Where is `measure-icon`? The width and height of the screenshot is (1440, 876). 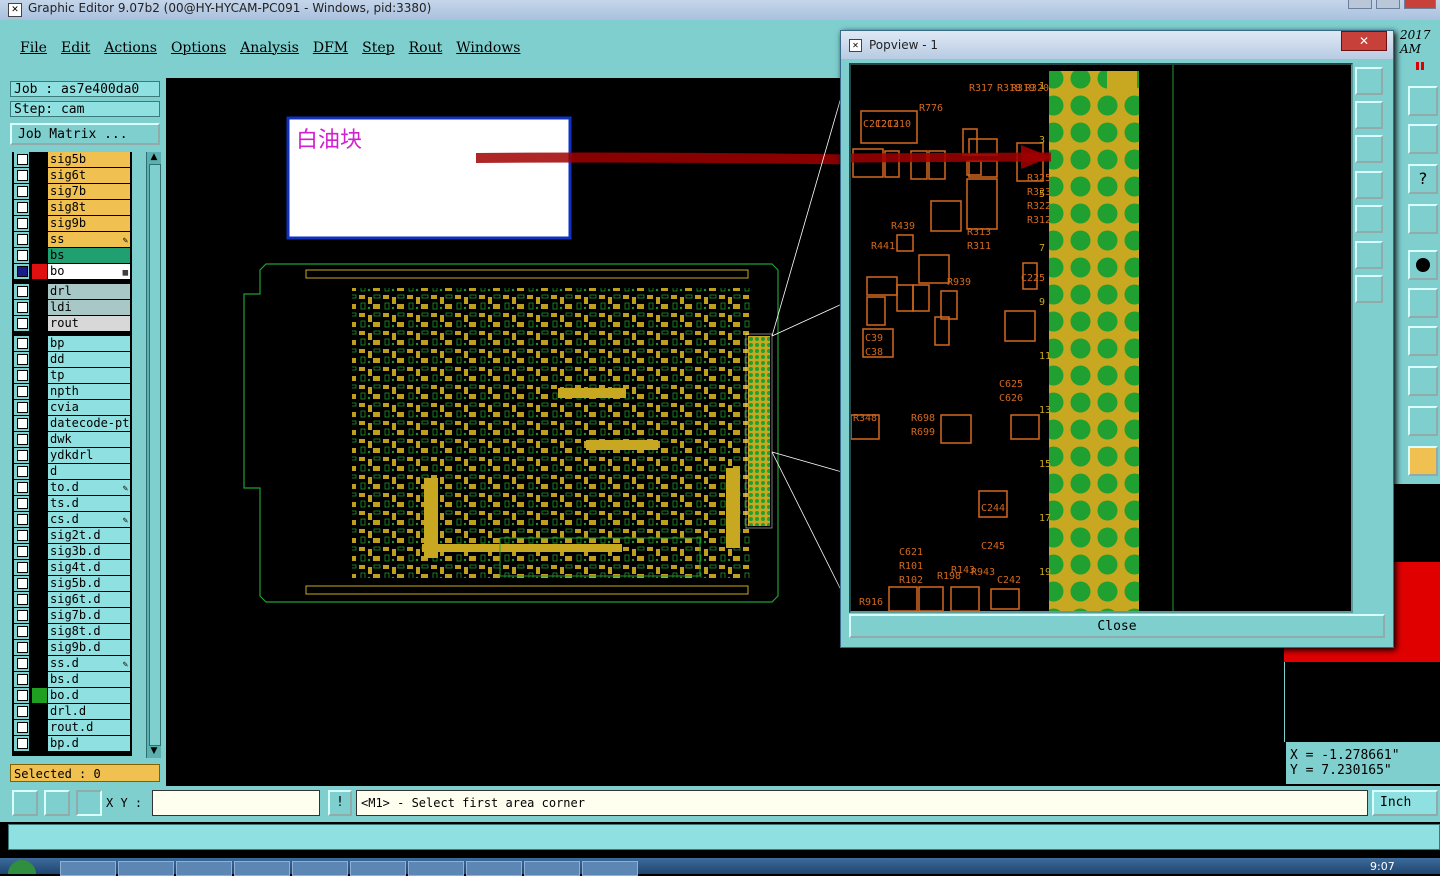 measure-icon is located at coordinates (1423, 139).